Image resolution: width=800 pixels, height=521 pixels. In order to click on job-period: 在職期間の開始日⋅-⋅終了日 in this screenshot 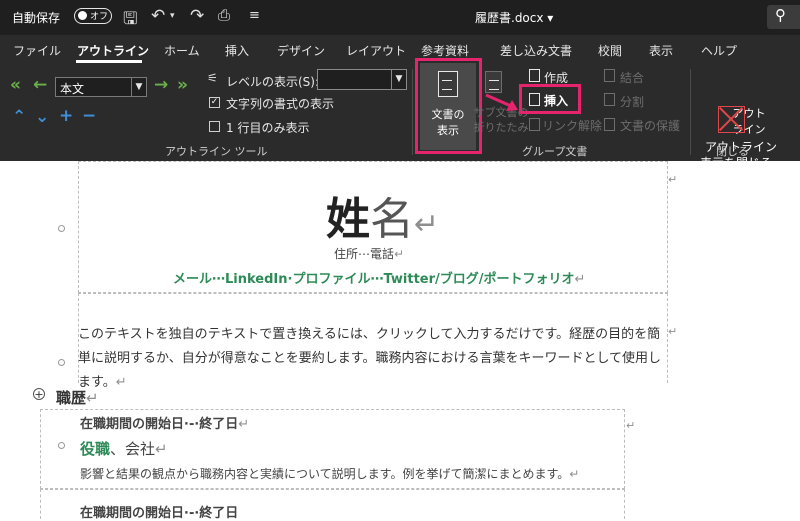, I will do `click(159, 511)`.